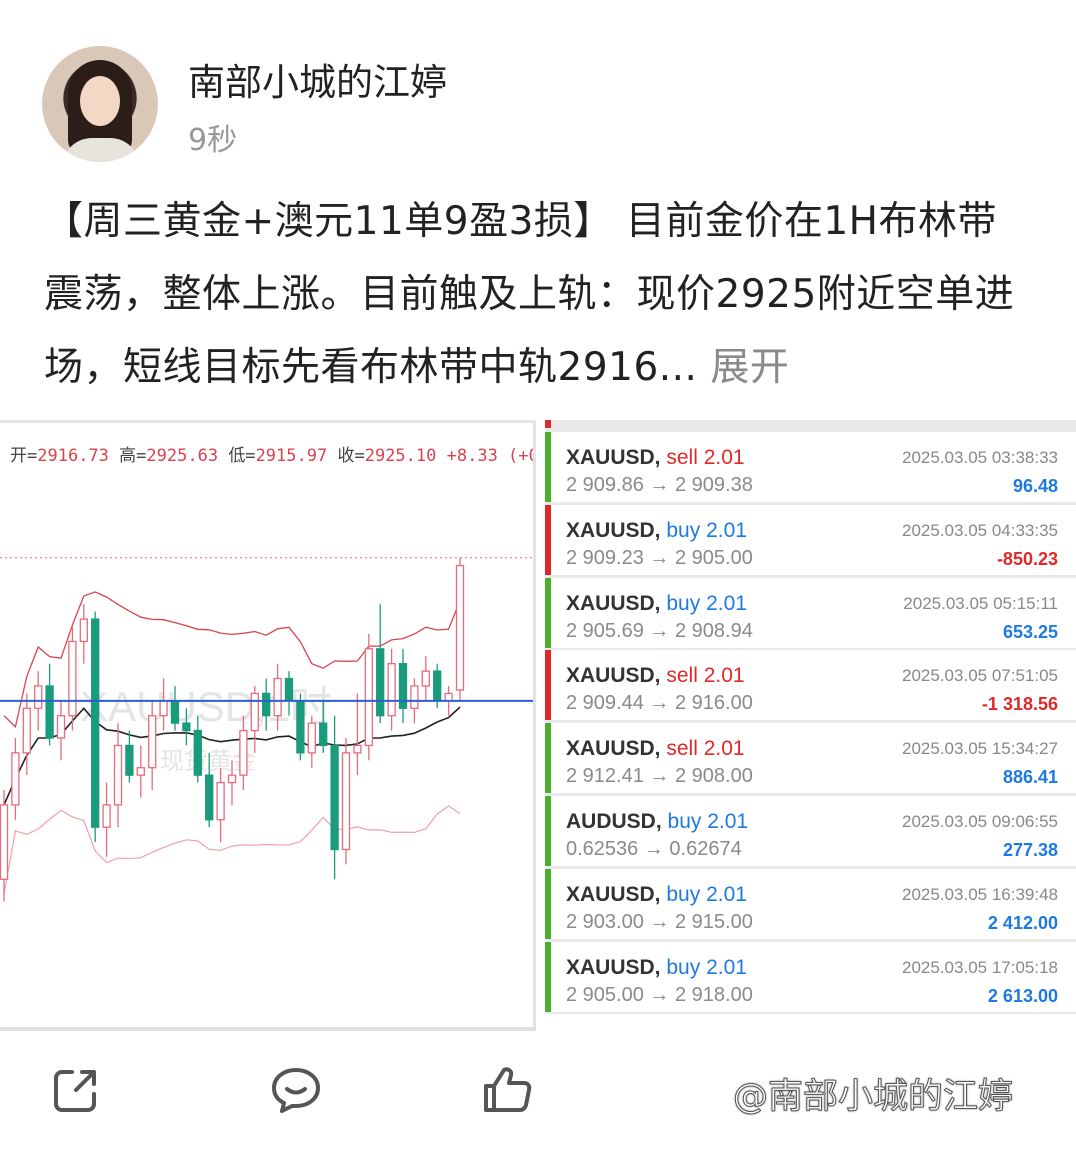 This screenshot has height=1152, width=1076. I want to click on trade-profit: -1 318.56, so click(1019, 704).